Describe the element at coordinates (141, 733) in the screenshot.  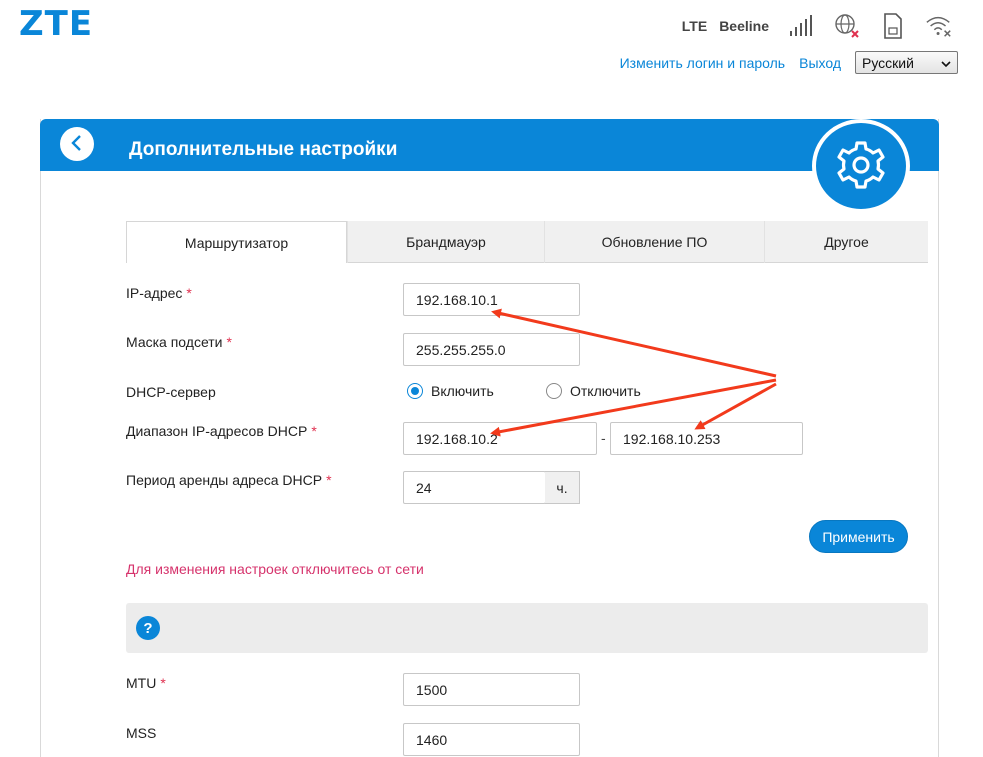
I see `mss-label: MSS` at that location.